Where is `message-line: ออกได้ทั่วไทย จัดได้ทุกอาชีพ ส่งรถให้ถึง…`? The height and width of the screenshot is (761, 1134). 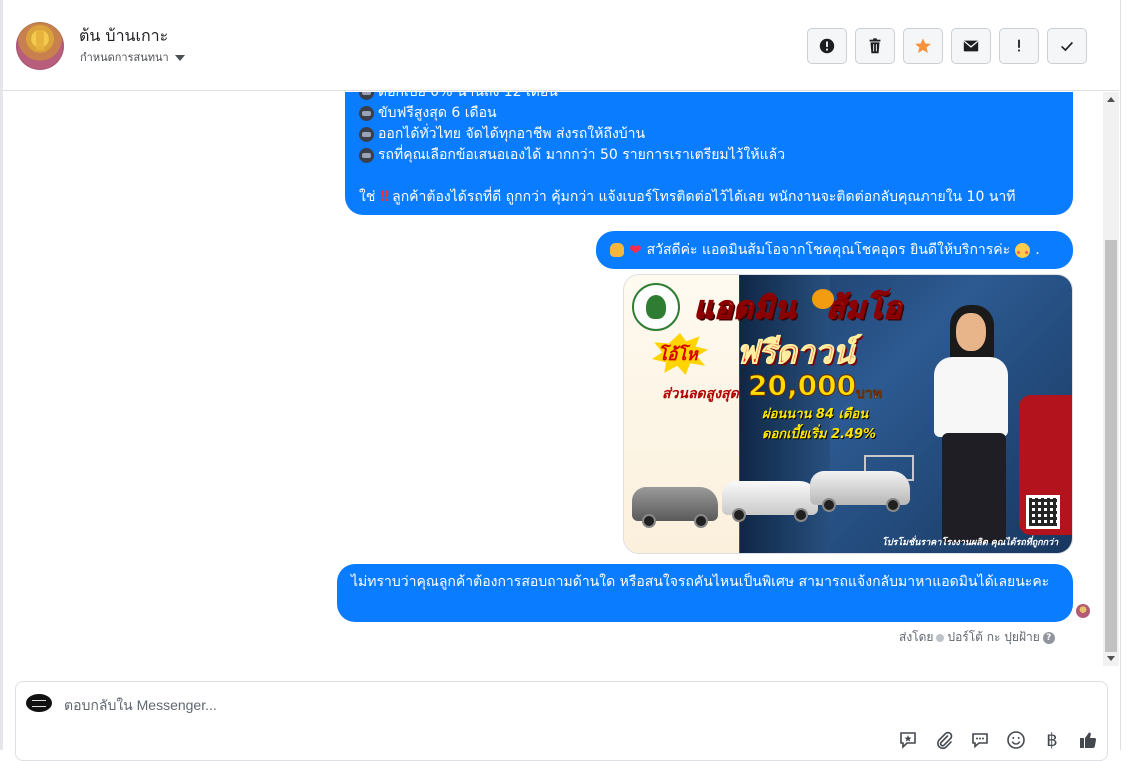
message-line: ออกได้ทั่วไทย จัดได้ทุกอาชีพ ส่งรถให้ถึง… is located at coordinates (709, 134).